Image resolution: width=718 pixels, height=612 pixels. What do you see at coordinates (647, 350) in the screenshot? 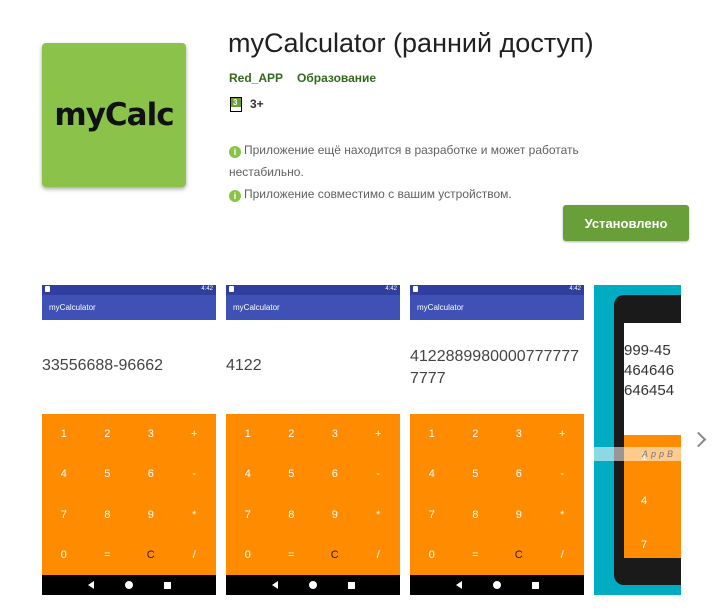
I see `tablet-display-line: 999-45` at bounding box center [647, 350].